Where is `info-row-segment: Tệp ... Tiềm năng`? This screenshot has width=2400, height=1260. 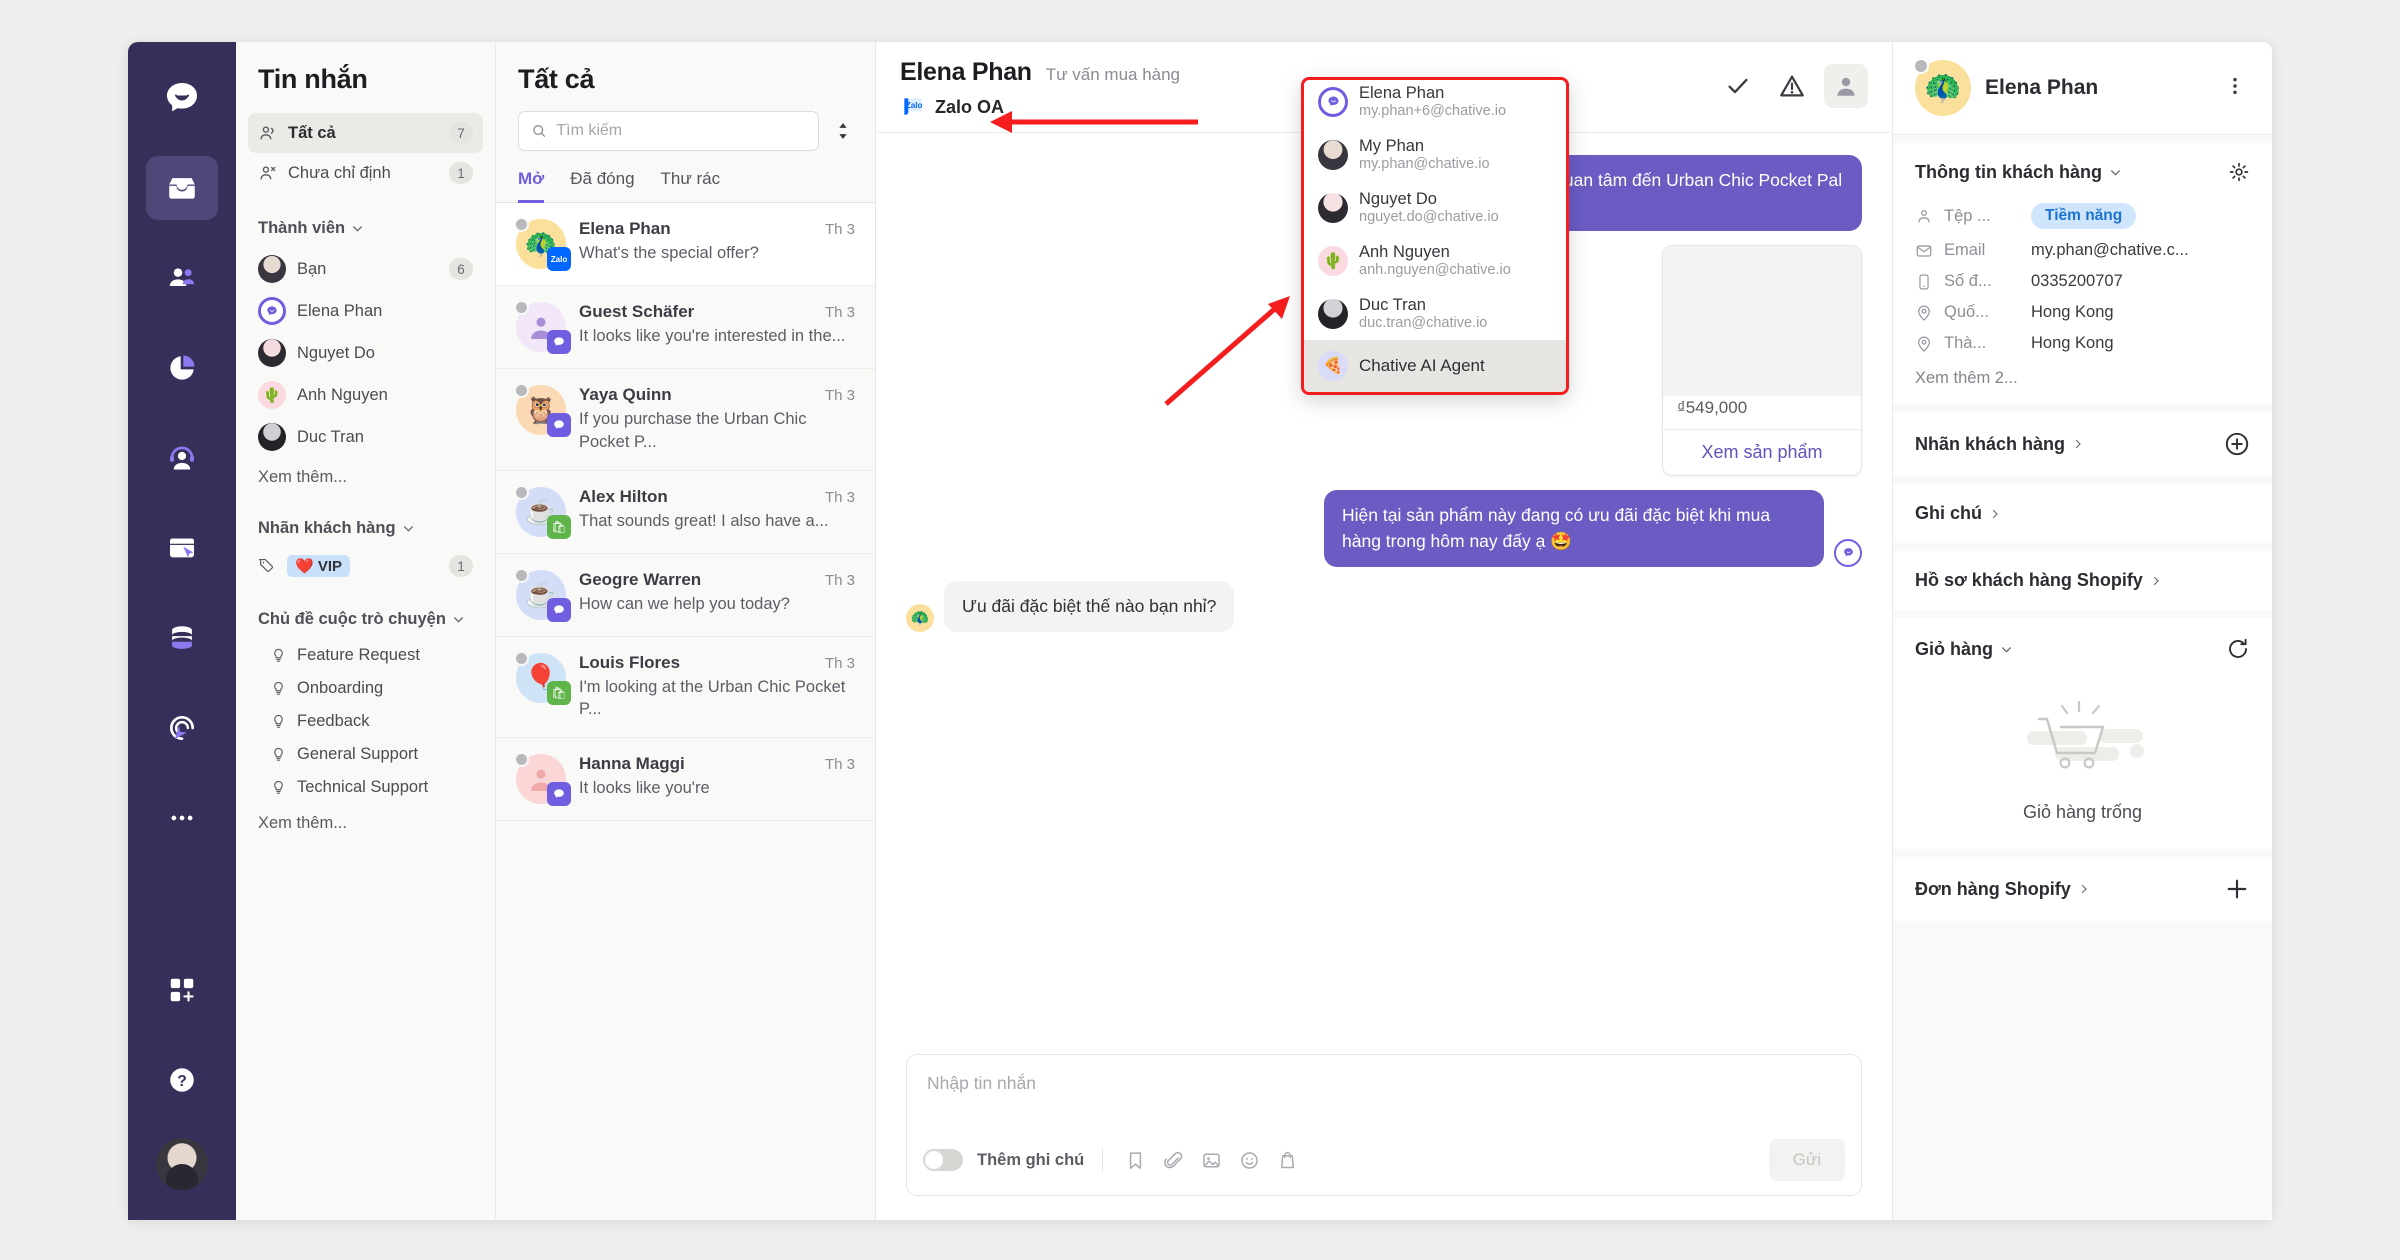
info-row-segment: Tệp ... Tiềm năng is located at coordinates (2082, 216).